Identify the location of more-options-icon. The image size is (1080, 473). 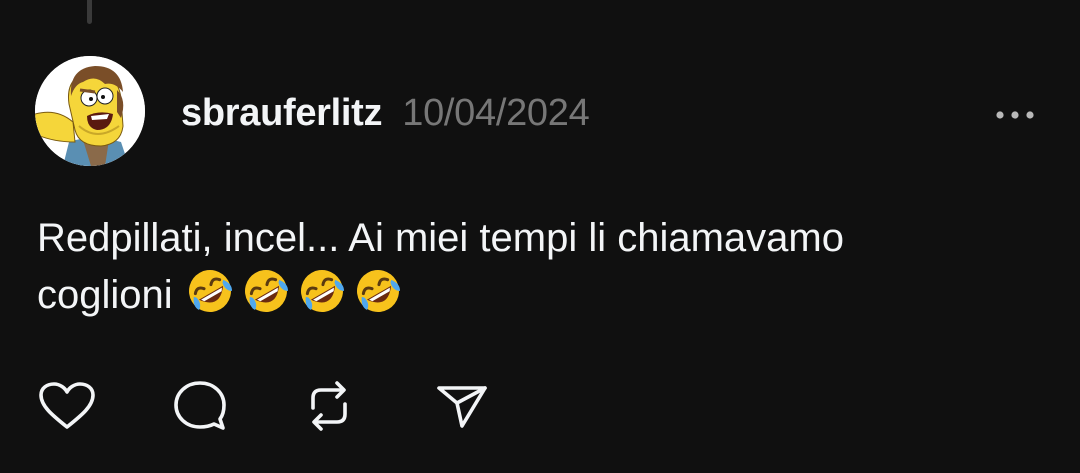
(1015, 115).